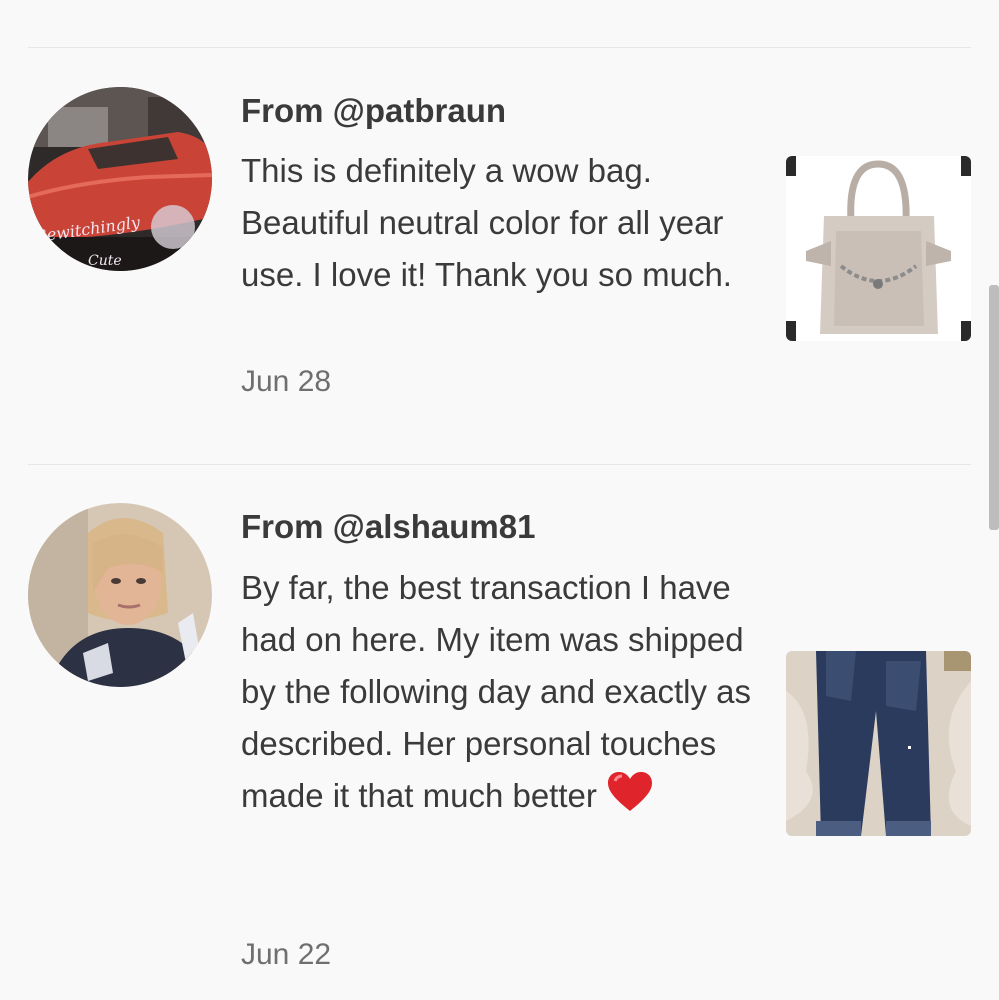 The image size is (999, 1000). Describe the element at coordinates (105, 261) in the screenshot. I see `svg-text: Cute` at that location.